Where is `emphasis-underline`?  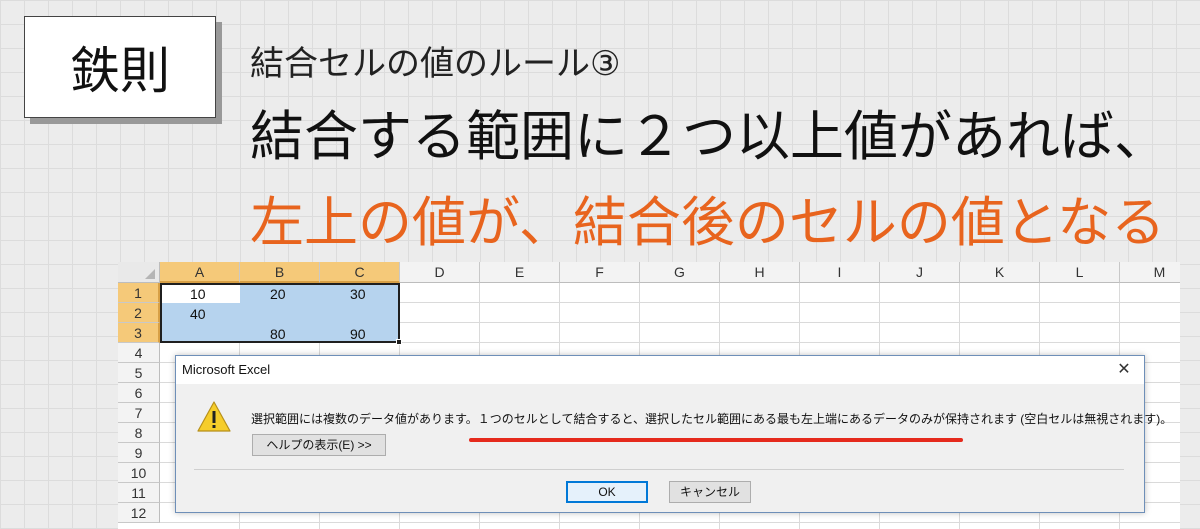 emphasis-underline is located at coordinates (716, 440).